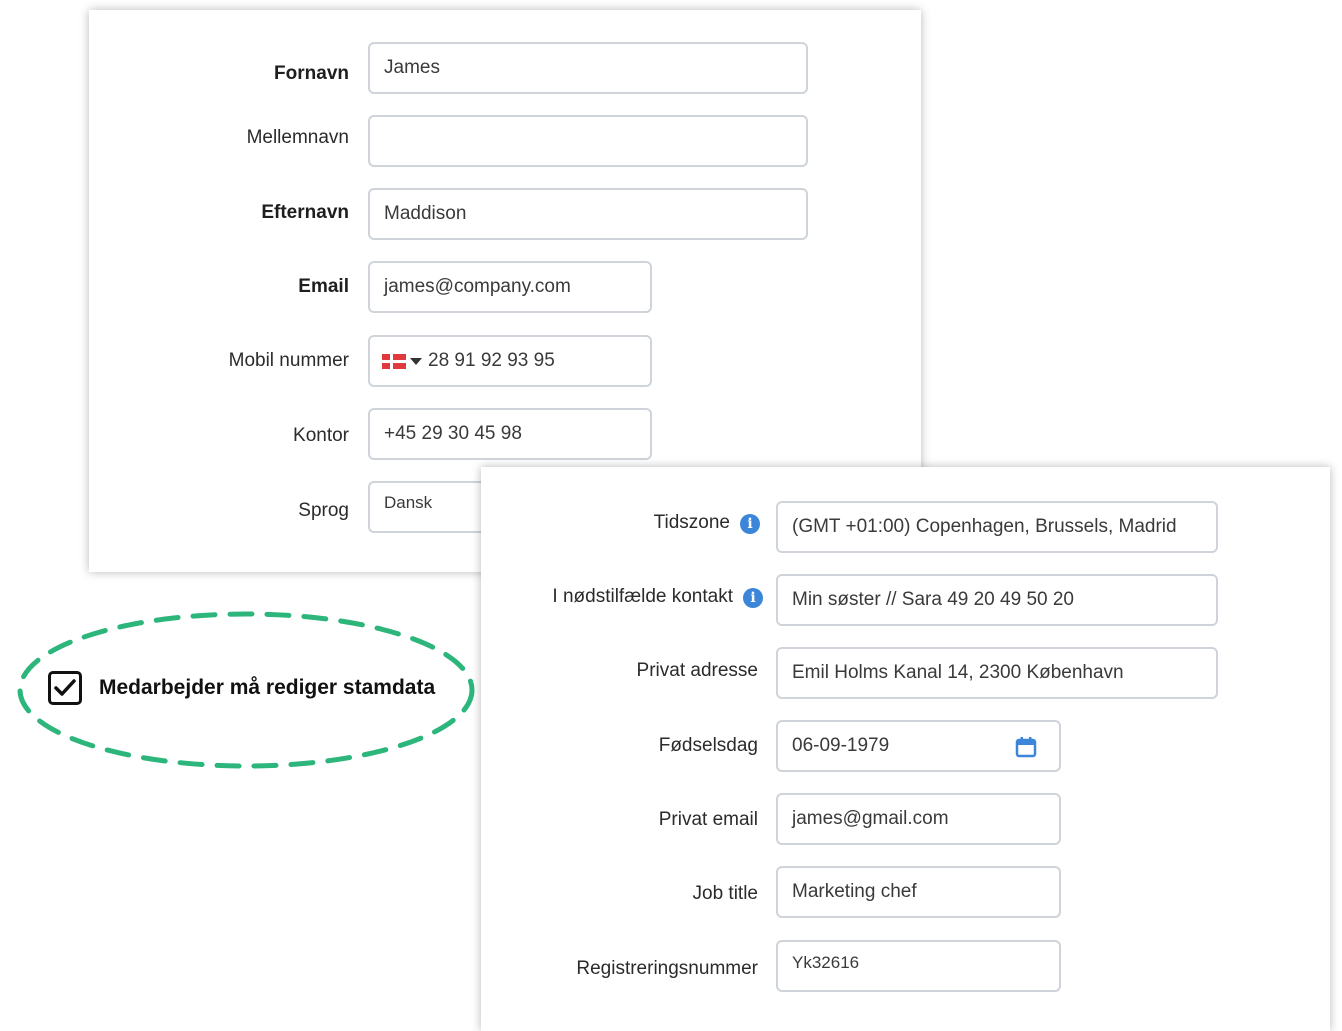 The height and width of the screenshot is (1031, 1342). Describe the element at coordinates (958, 672) in the screenshot. I see `private-address-value: Emil Holms Kanal 14, 2300 København` at that location.